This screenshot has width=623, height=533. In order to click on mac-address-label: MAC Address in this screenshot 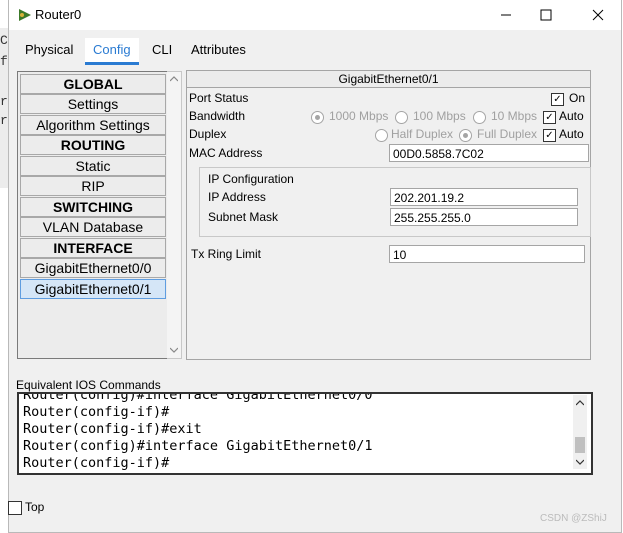, I will do `click(226, 153)`.